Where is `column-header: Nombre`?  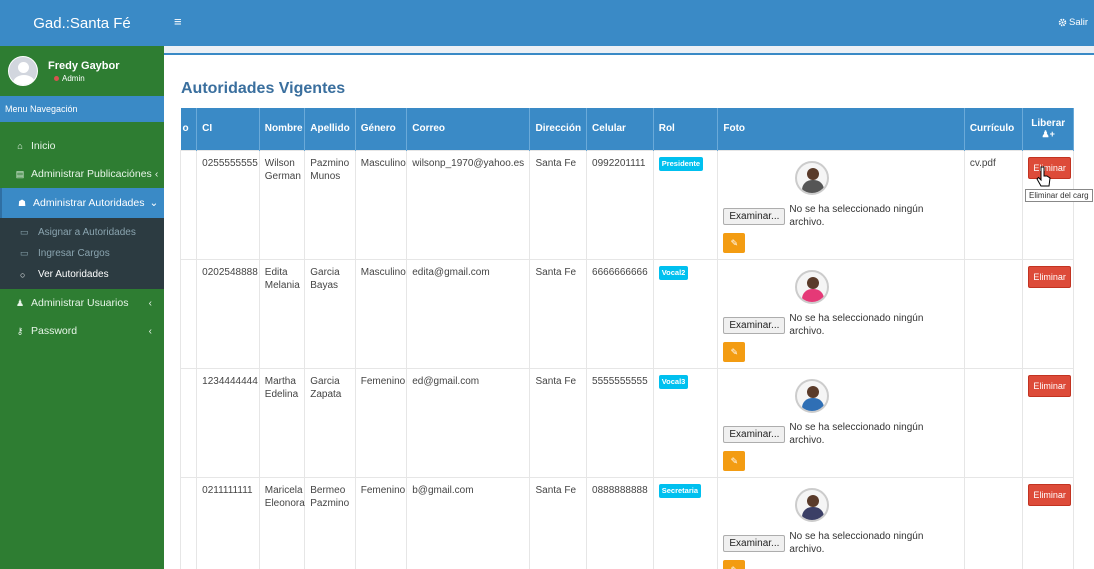
column-header: Nombre is located at coordinates (282, 129).